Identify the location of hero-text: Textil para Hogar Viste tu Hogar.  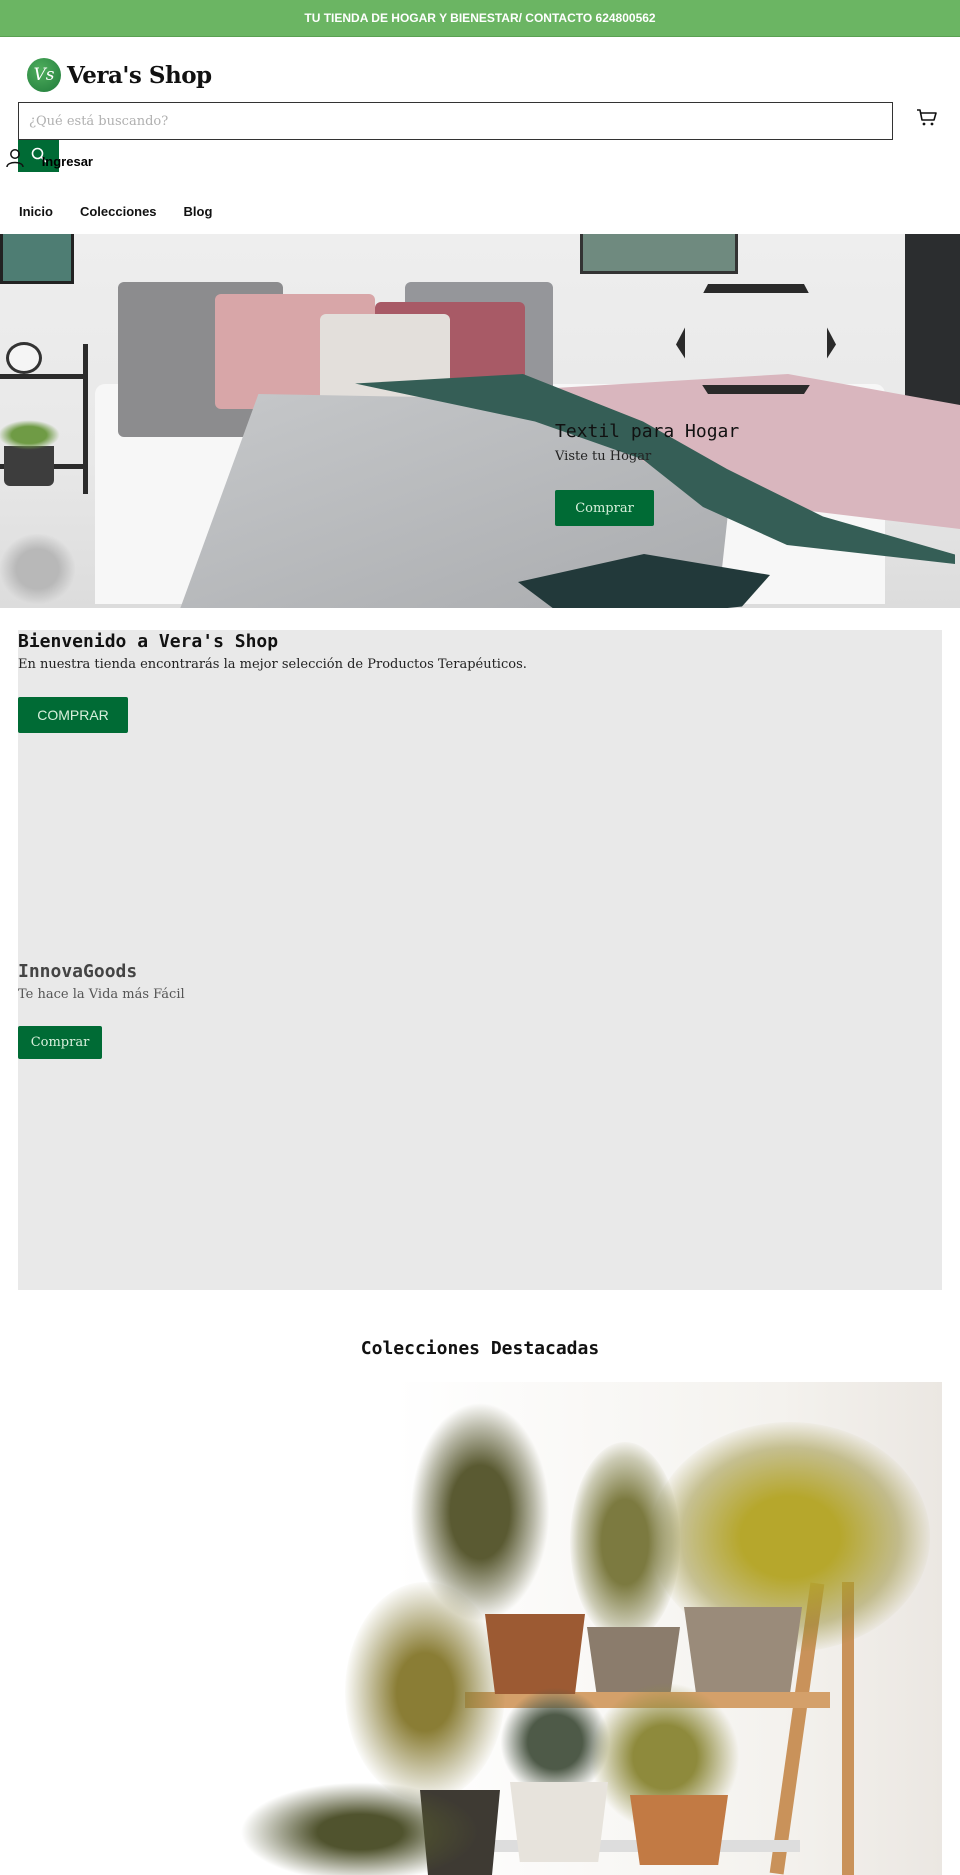
(647, 442).